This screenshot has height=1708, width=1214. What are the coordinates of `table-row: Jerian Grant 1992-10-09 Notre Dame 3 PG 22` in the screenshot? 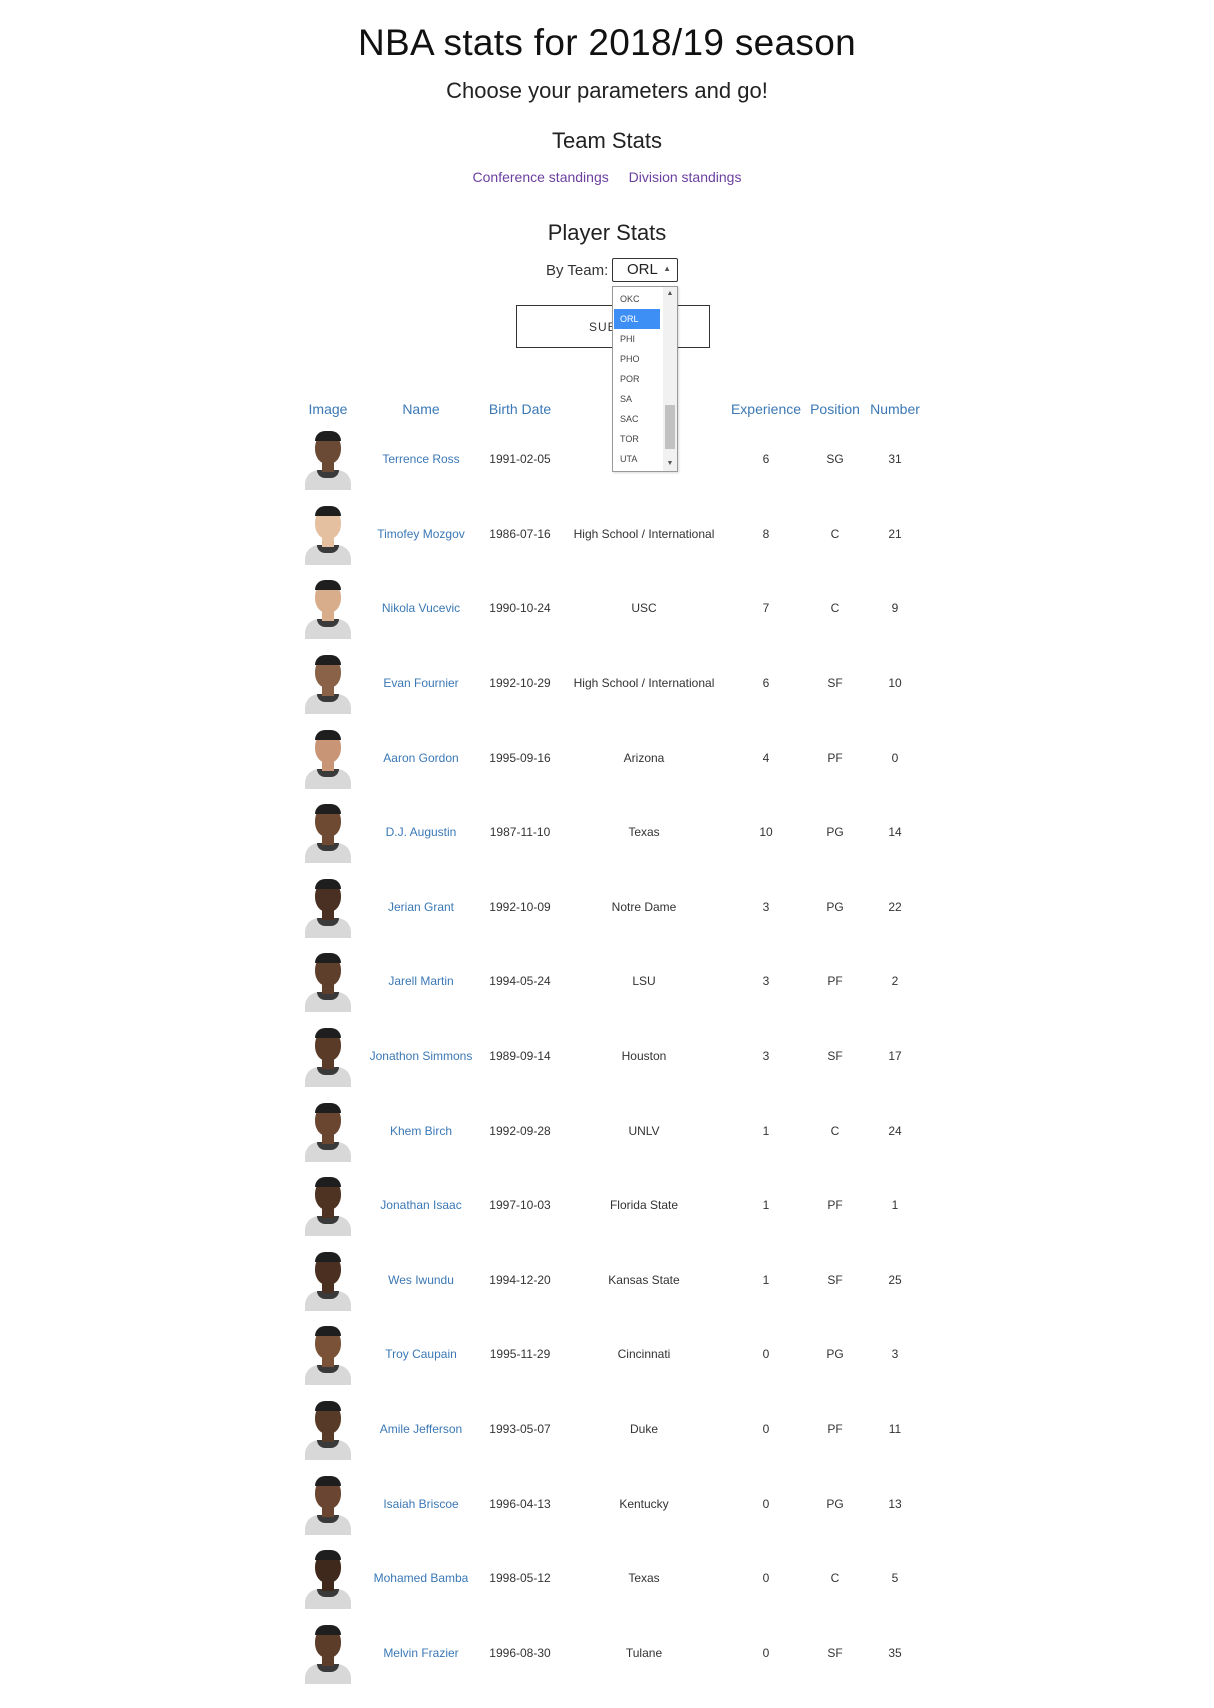 It's located at (609, 907).